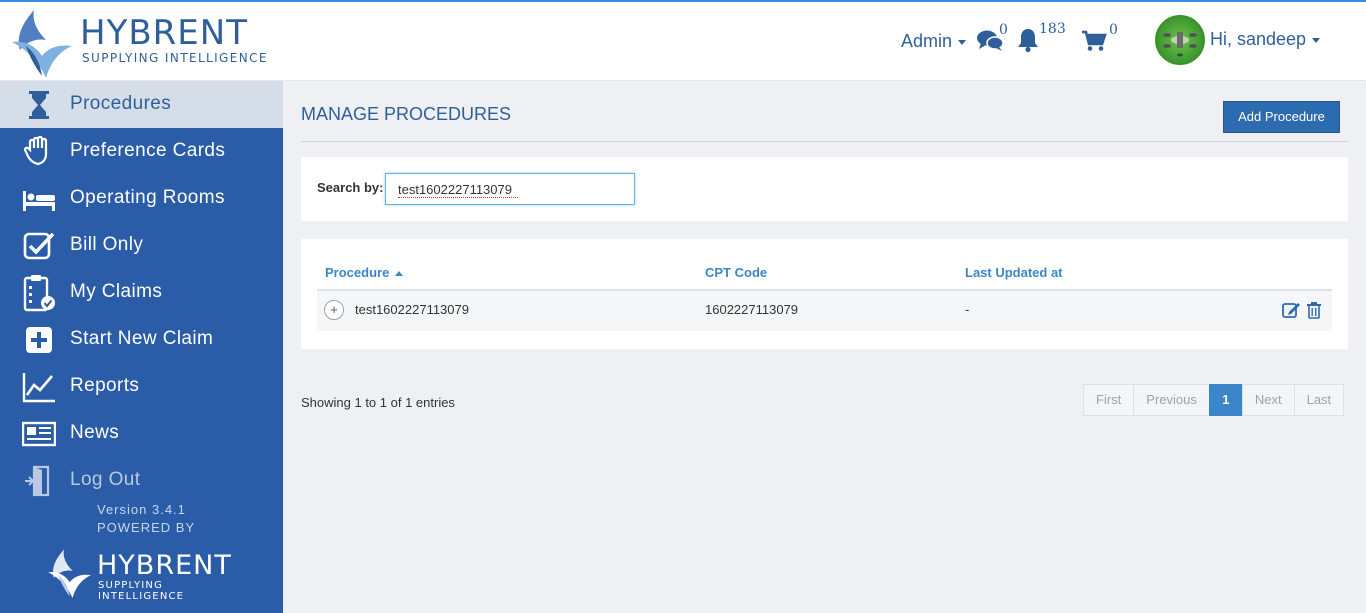  What do you see at coordinates (39, 105) in the screenshot?
I see `hourglass-icon` at bounding box center [39, 105].